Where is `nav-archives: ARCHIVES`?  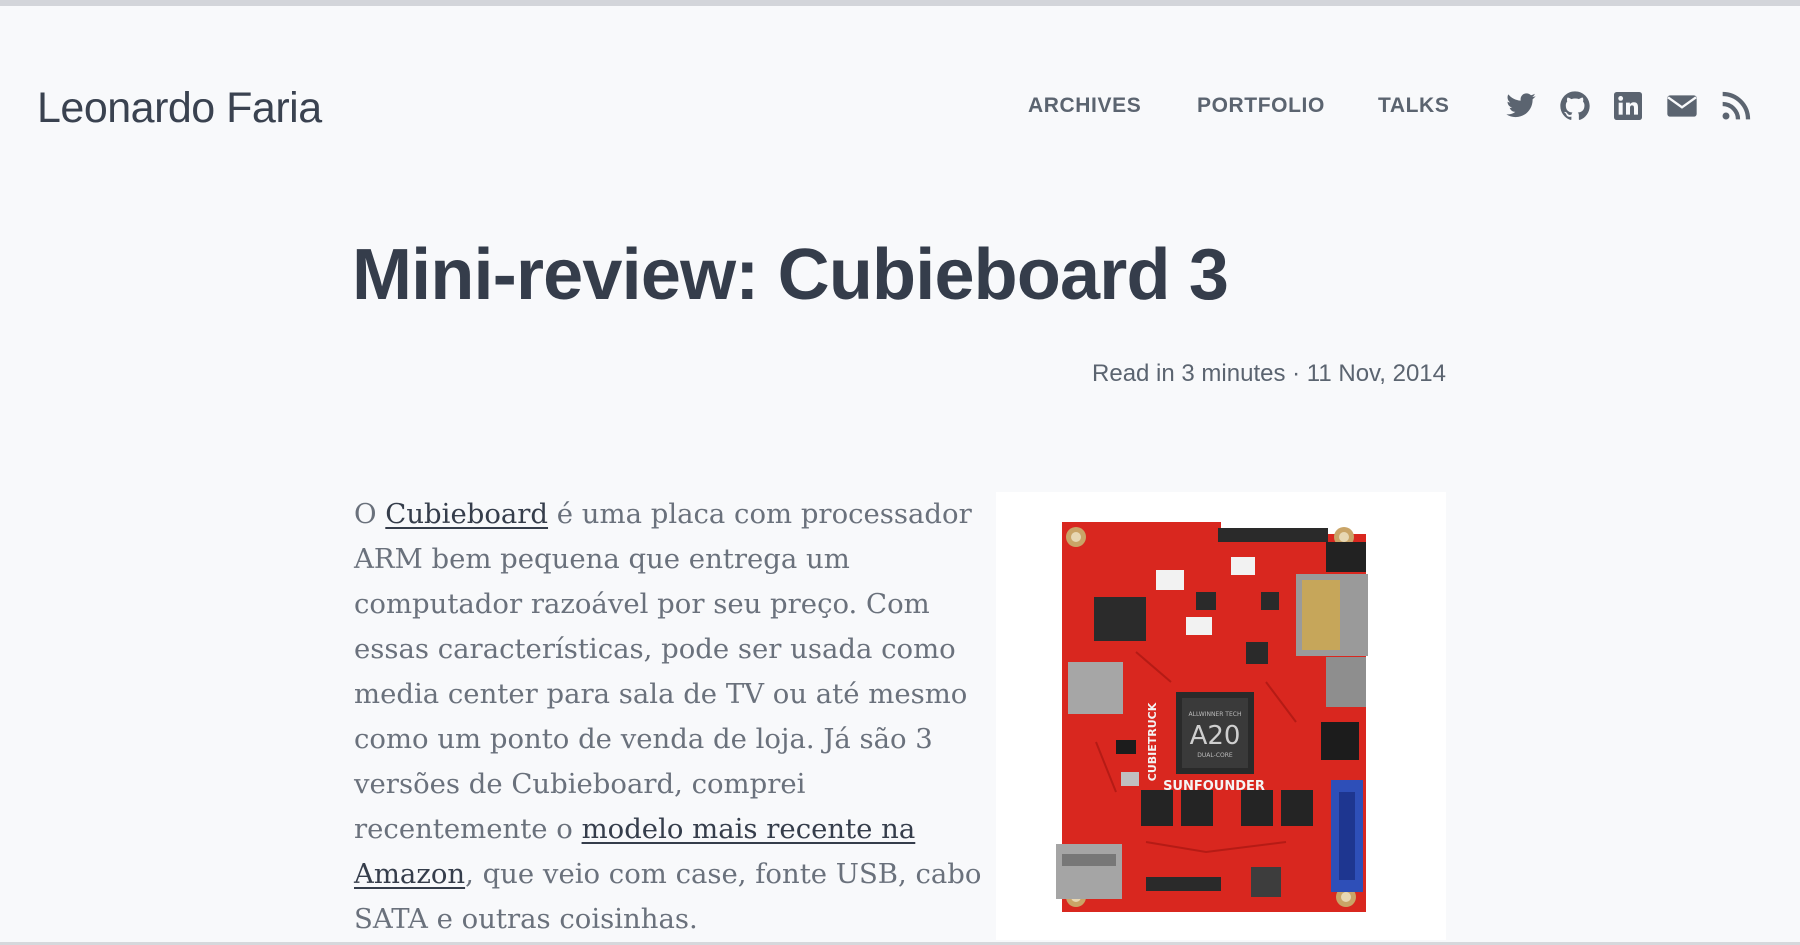
nav-archives: ARCHIVES is located at coordinates (1084, 106).